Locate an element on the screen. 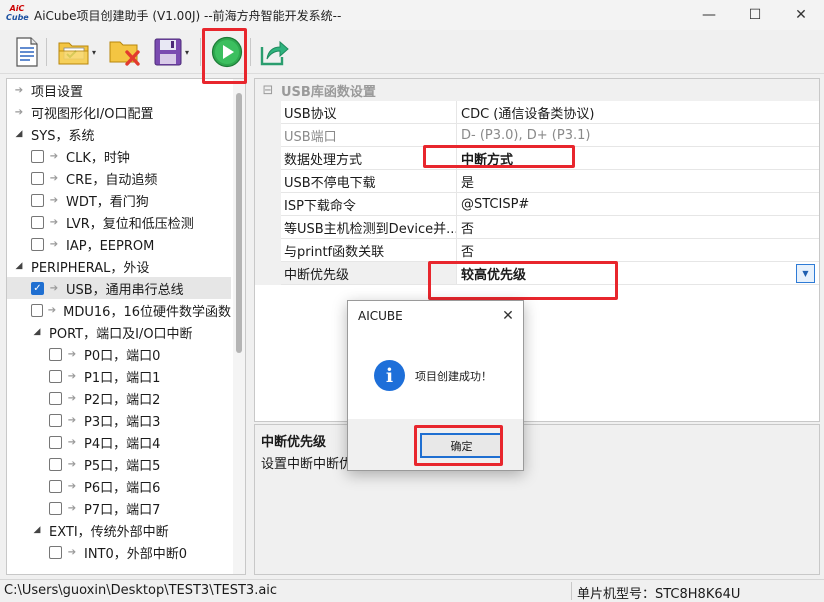  tree-item-usb: ✓ ➔ USB，通用串行总线 is located at coordinates (119, 288).